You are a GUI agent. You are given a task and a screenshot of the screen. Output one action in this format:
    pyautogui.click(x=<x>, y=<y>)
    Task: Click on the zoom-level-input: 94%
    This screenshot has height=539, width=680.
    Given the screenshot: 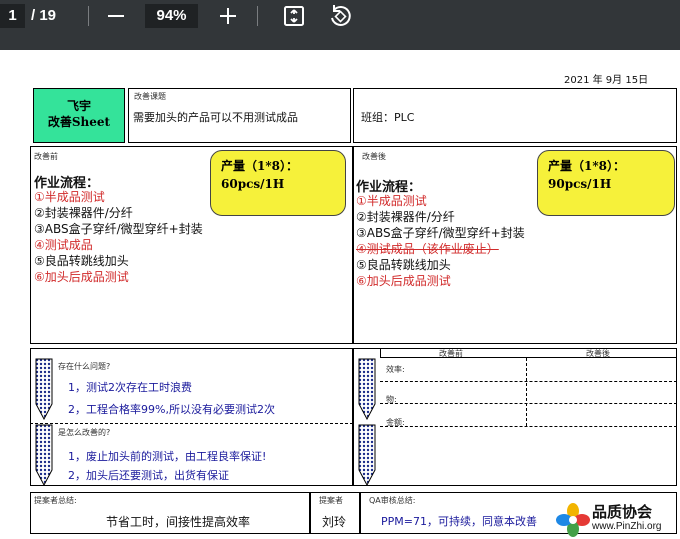 What is the action you would take?
    pyautogui.click(x=171, y=16)
    